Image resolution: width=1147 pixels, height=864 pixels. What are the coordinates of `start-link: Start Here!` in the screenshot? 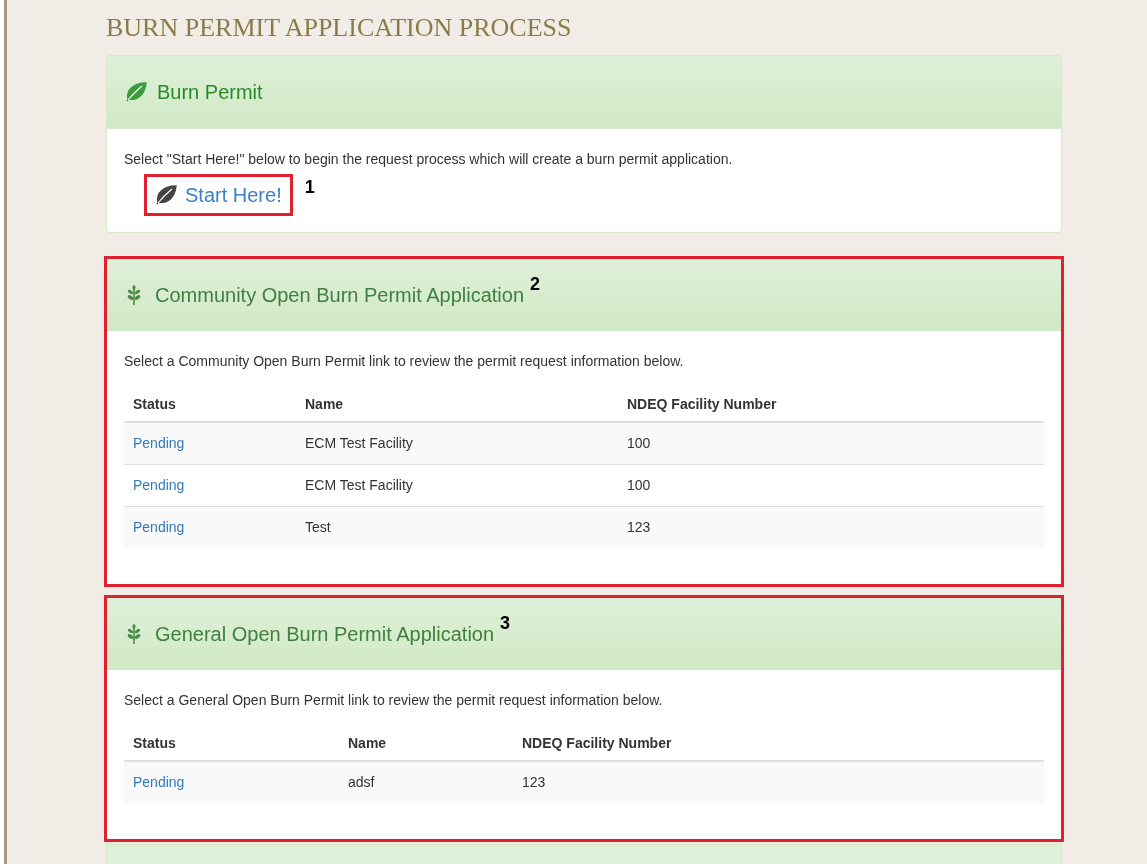 It's located at (218, 195).